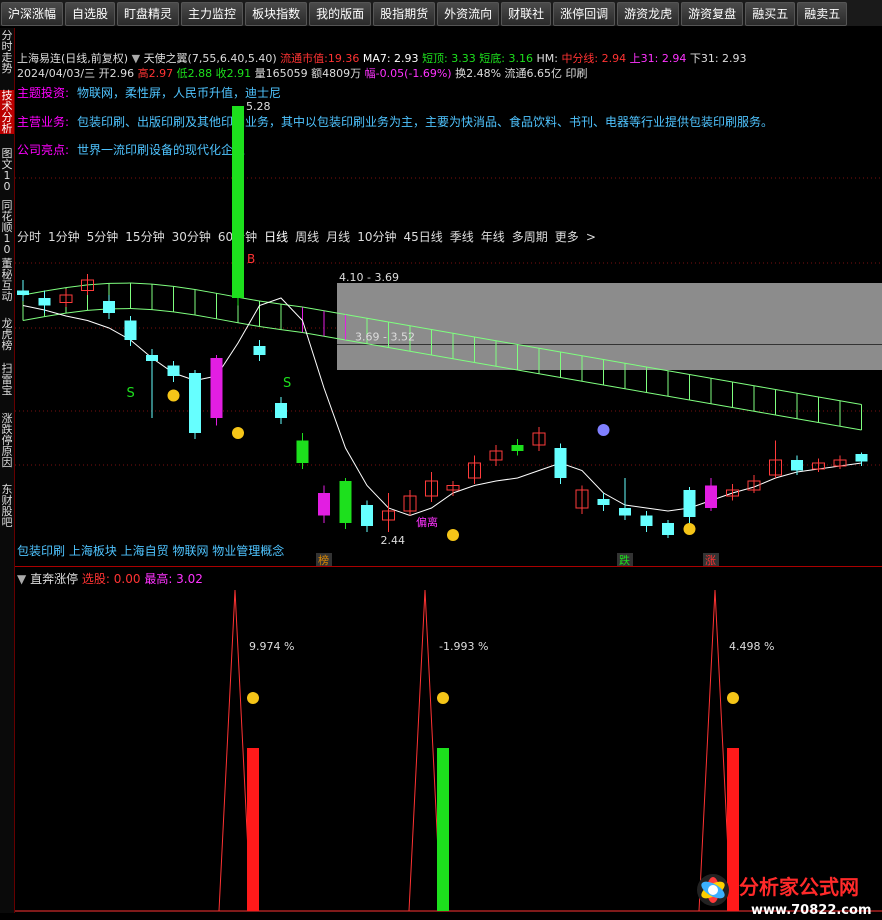 The image size is (882, 920). What do you see at coordinates (799, 887) in the screenshot?
I see `svg-text: 分析家公式网` at bounding box center [799, 887].